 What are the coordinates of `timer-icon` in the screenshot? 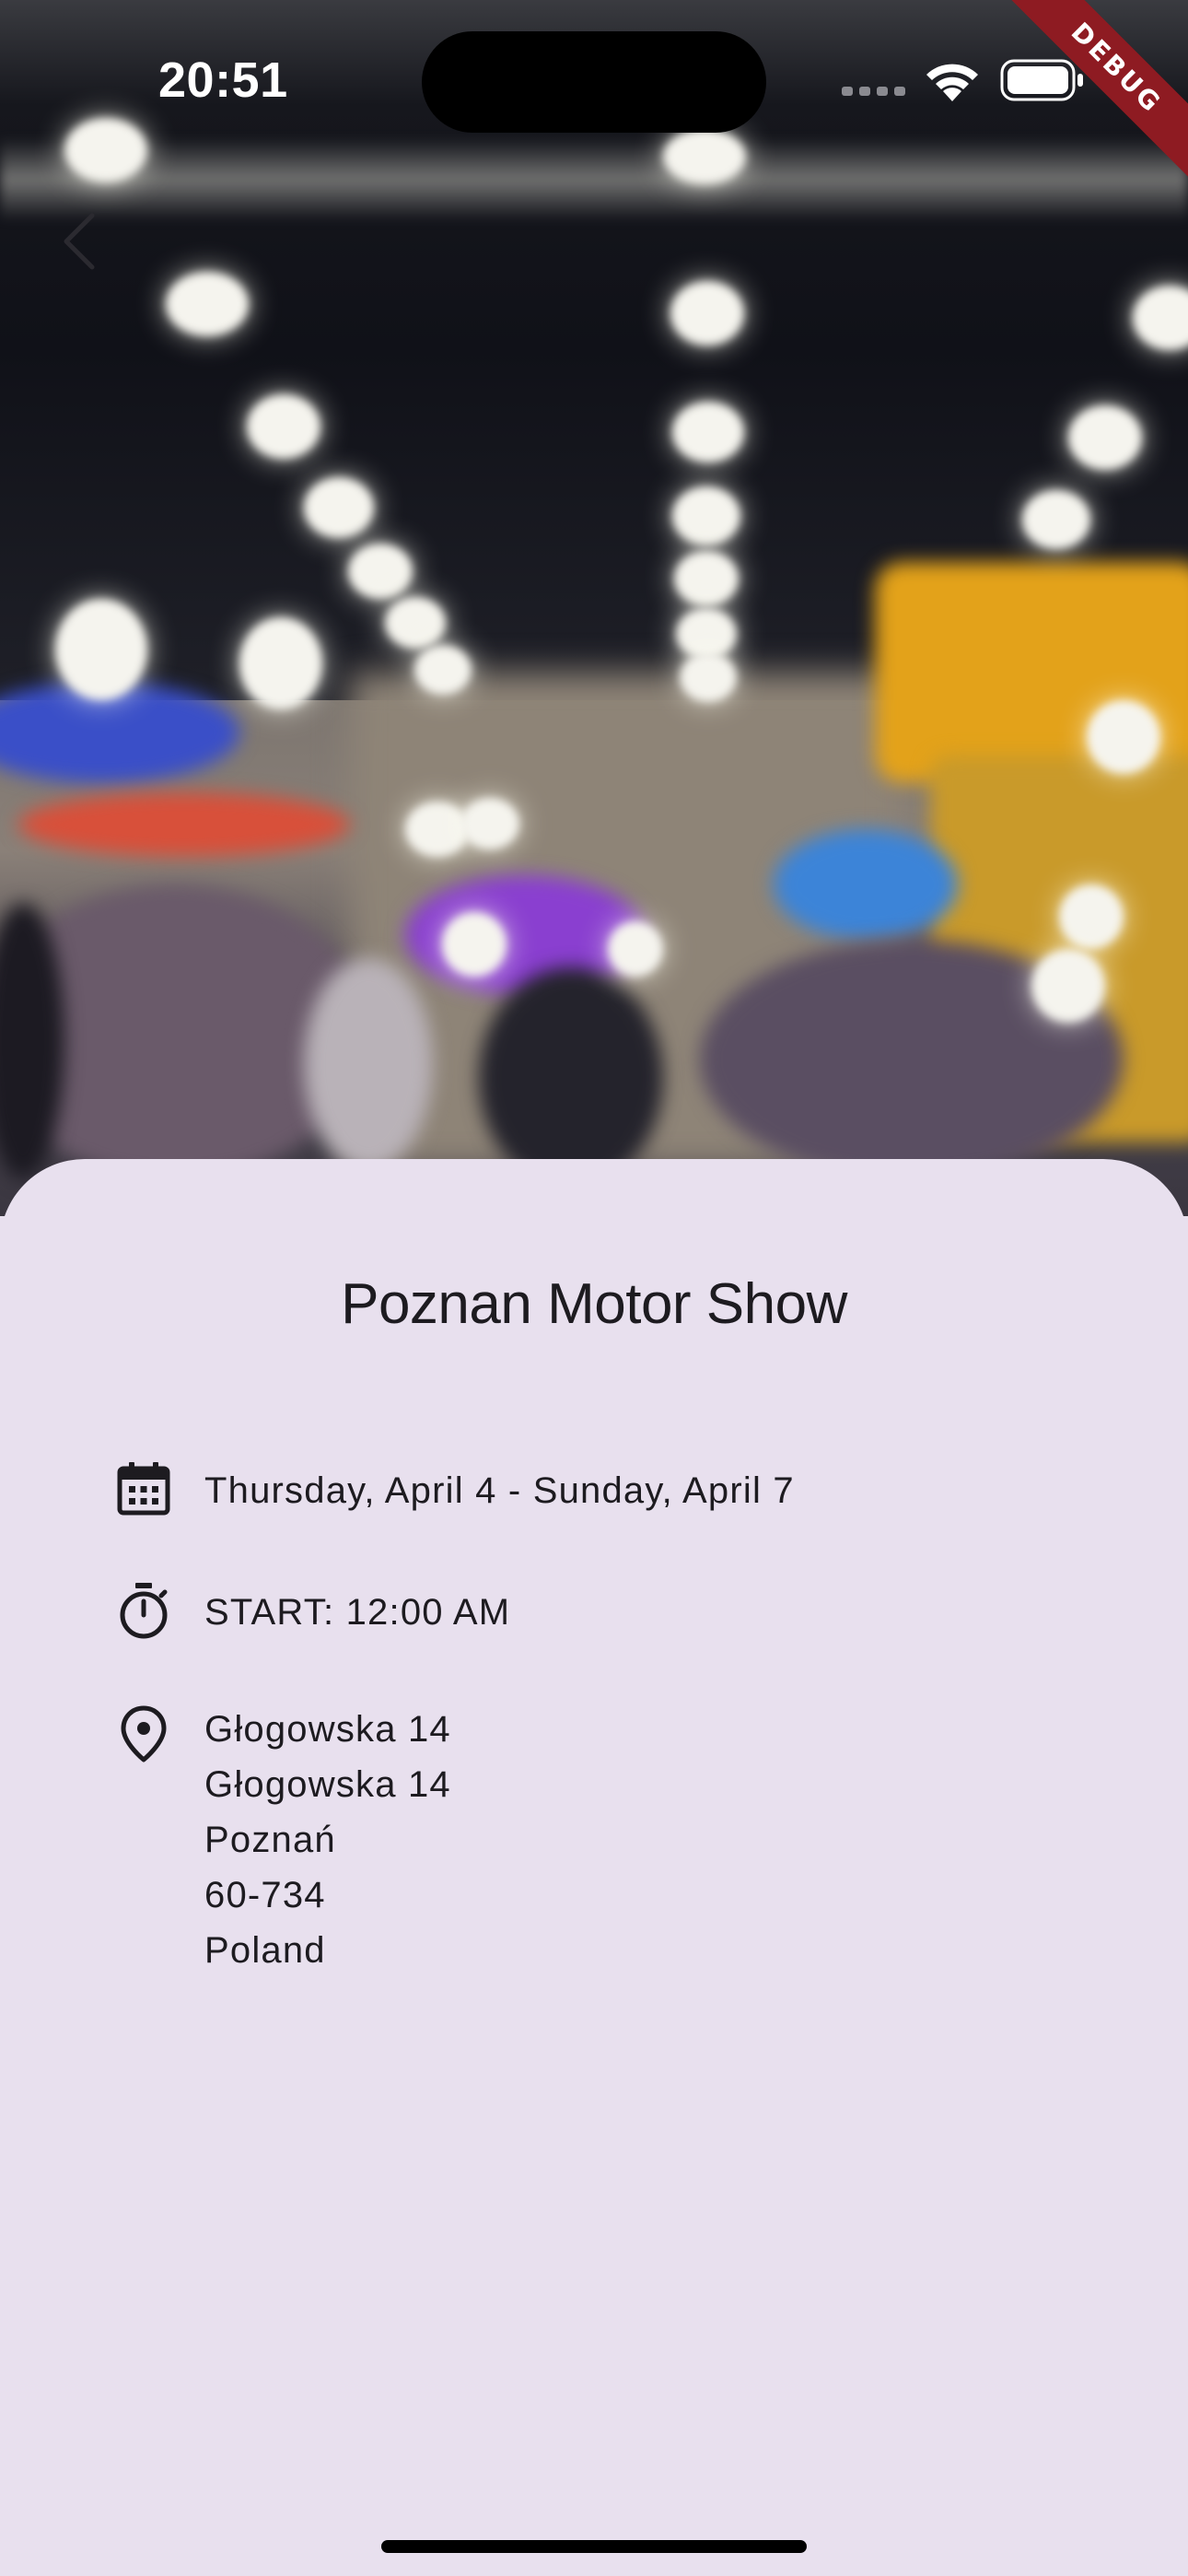 It's located at (143, 1610).